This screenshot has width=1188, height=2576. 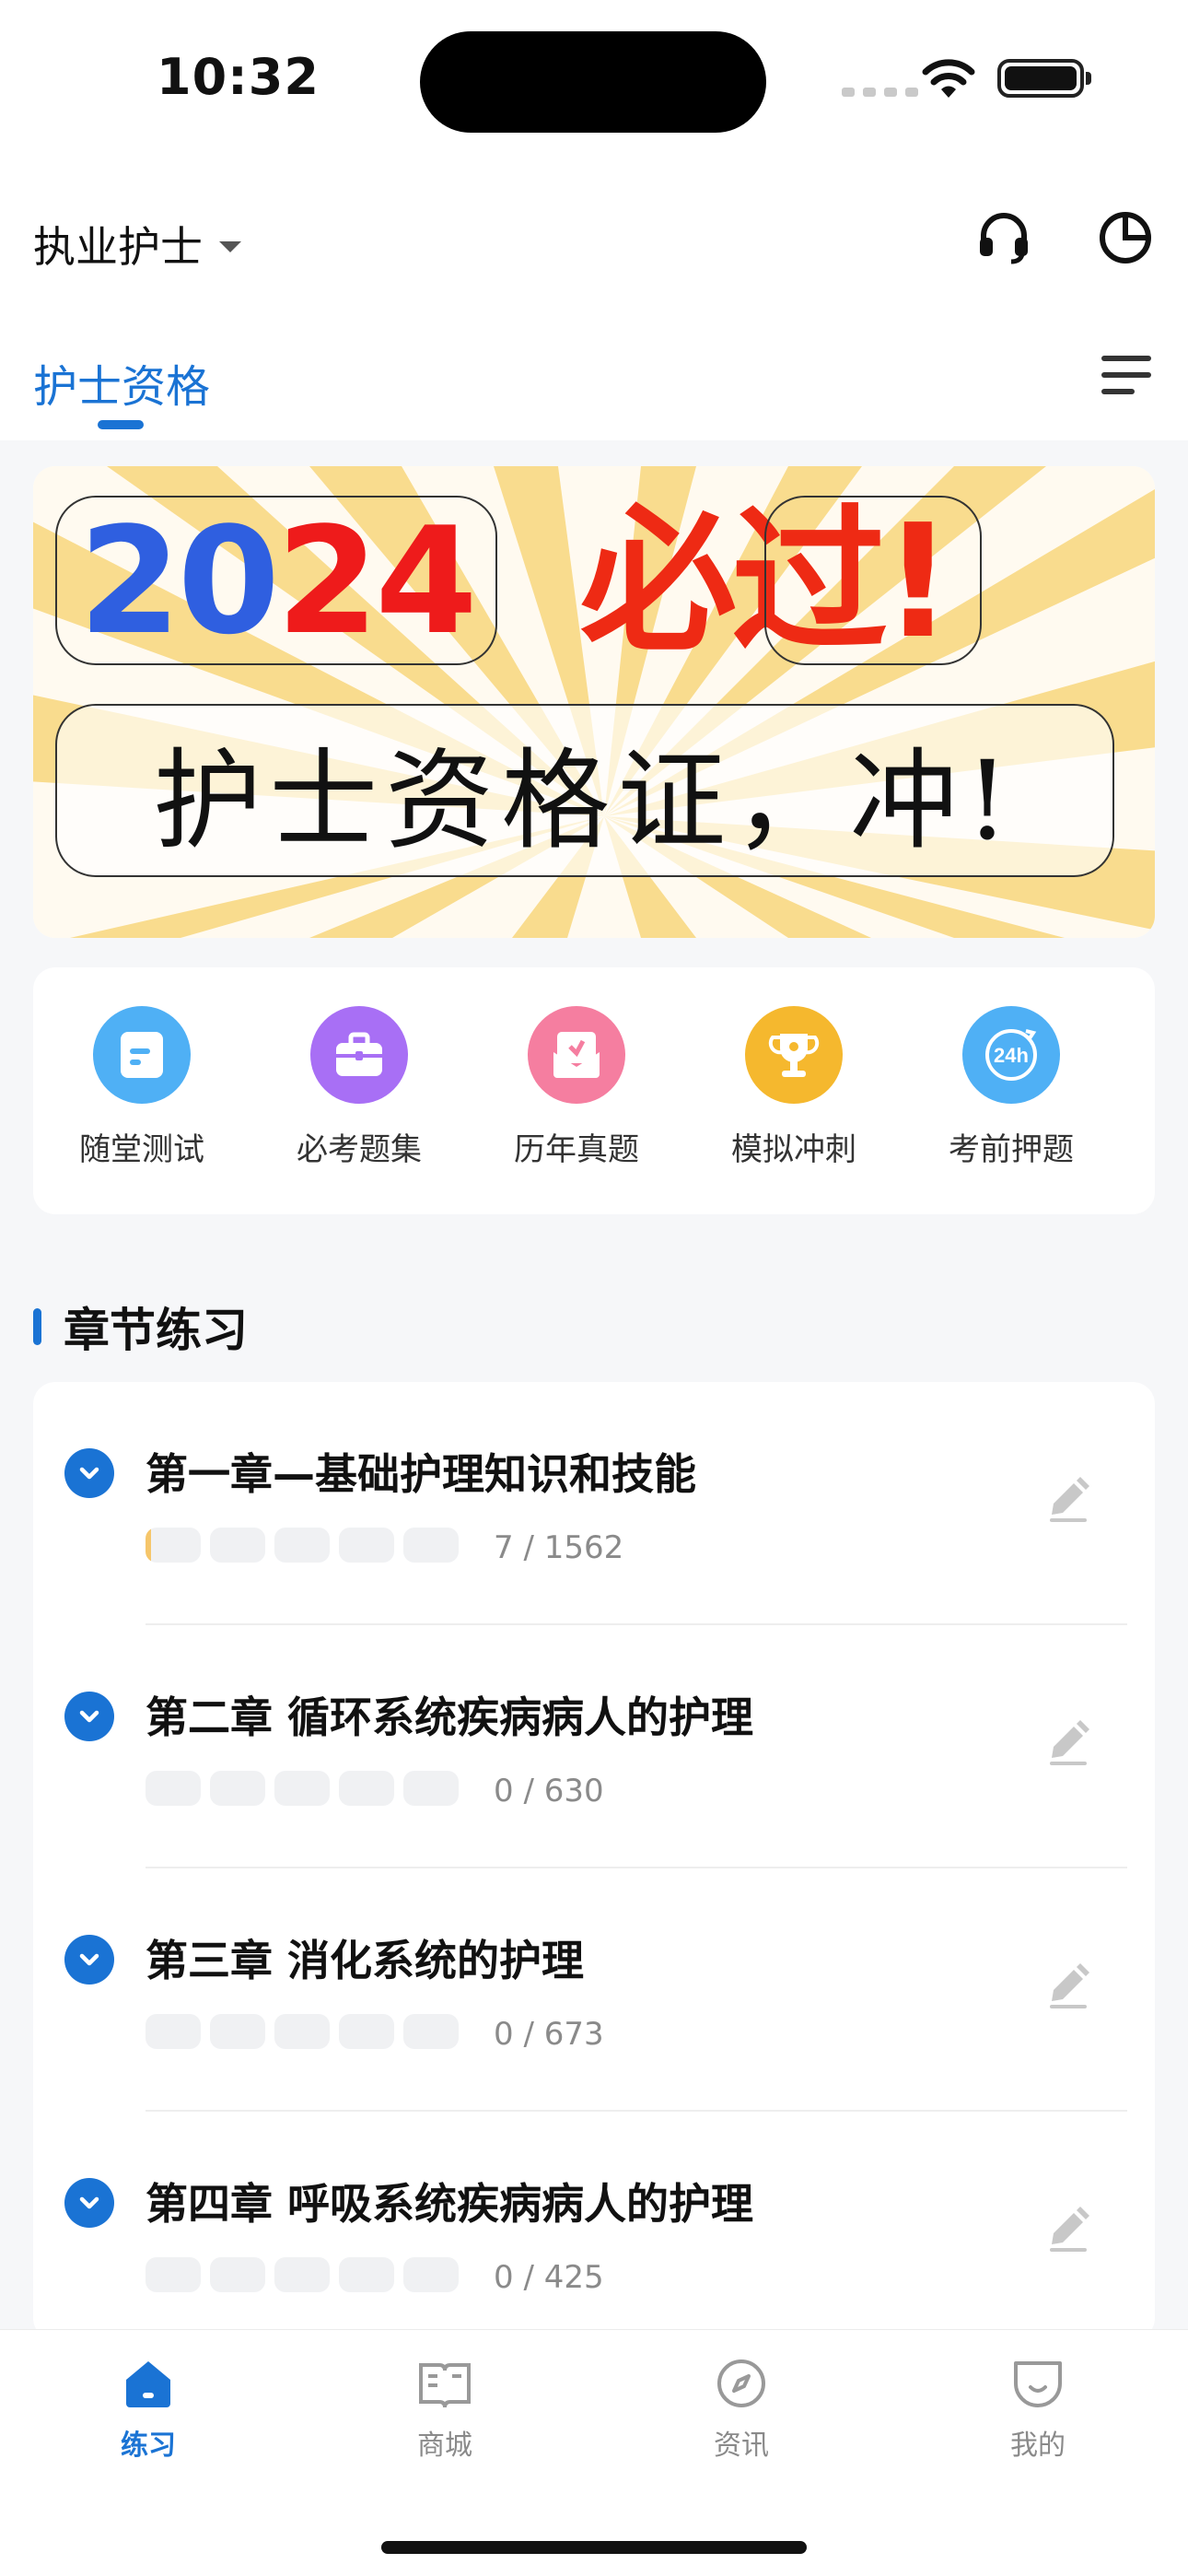 I want to click on smile-icon, so click(x=1038, y=2384).